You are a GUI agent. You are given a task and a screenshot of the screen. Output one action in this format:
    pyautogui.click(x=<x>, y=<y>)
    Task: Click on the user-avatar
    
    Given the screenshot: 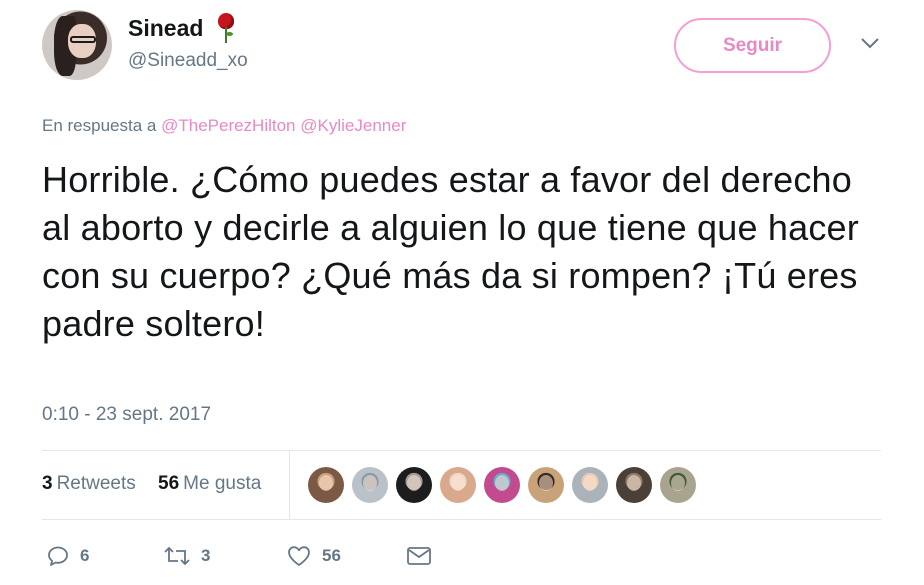 What is the action you would take?
    pyautogui.click(x=77, y=45)
    